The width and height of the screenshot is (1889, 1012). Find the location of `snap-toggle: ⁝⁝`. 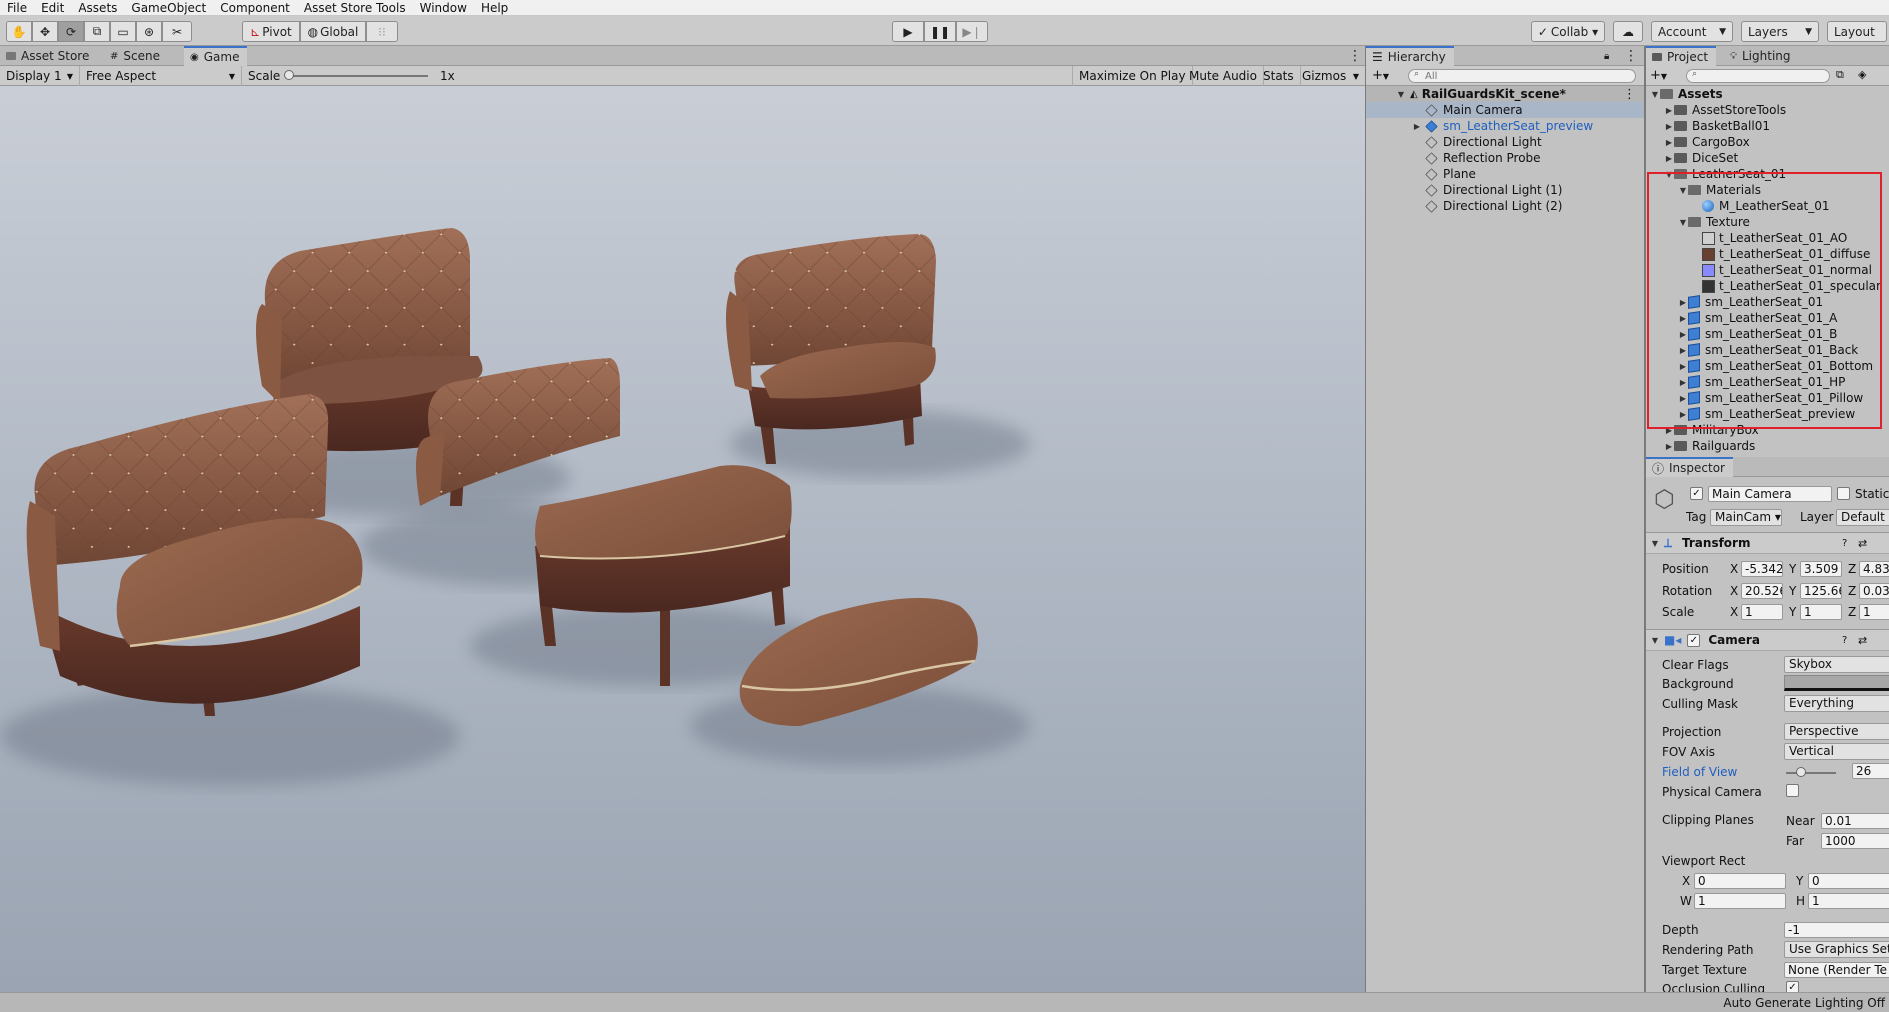

snap-toggle: ⁝⁝ is located at coordinates (382, 31).